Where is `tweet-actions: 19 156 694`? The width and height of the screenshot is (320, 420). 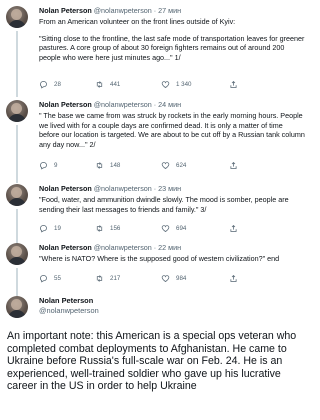
tweet-actions: 19 156 694 is located at coordinates (154, 228).